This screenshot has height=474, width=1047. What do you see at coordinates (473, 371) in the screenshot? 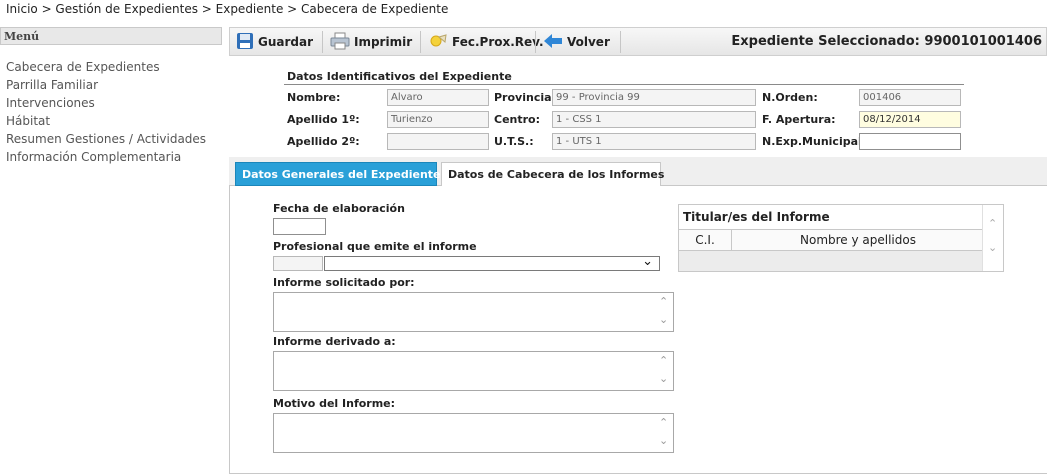
I see `derivado-textarea: ⌃ ⌄` at bounding box center [473, 371].